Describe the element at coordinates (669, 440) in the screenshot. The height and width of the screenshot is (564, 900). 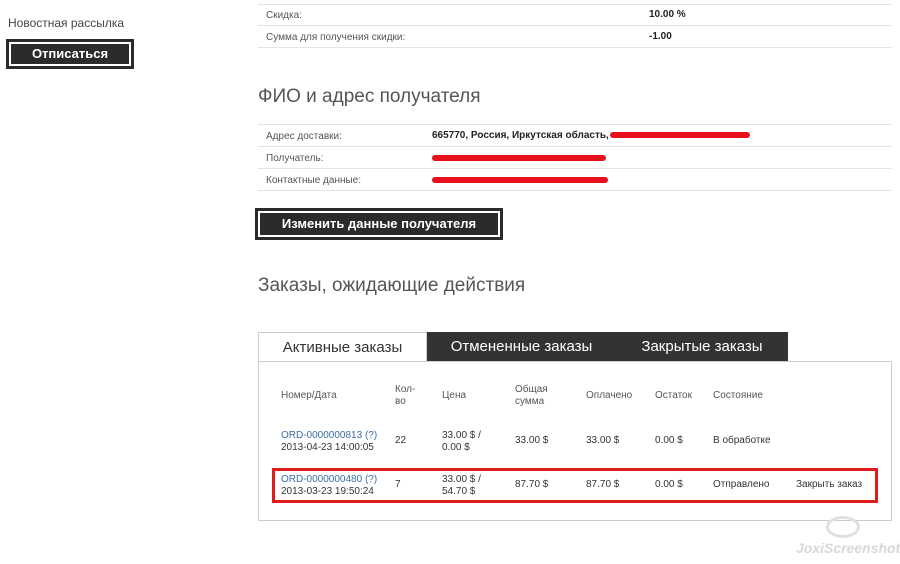
I see `order-rest: 0.00 $` at that location.